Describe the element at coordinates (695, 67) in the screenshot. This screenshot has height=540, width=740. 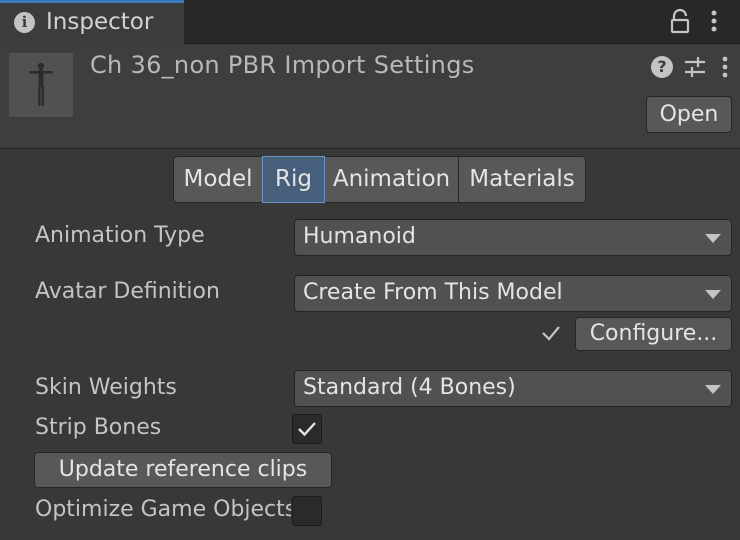
I see `preset-sliders-icon` at that location.